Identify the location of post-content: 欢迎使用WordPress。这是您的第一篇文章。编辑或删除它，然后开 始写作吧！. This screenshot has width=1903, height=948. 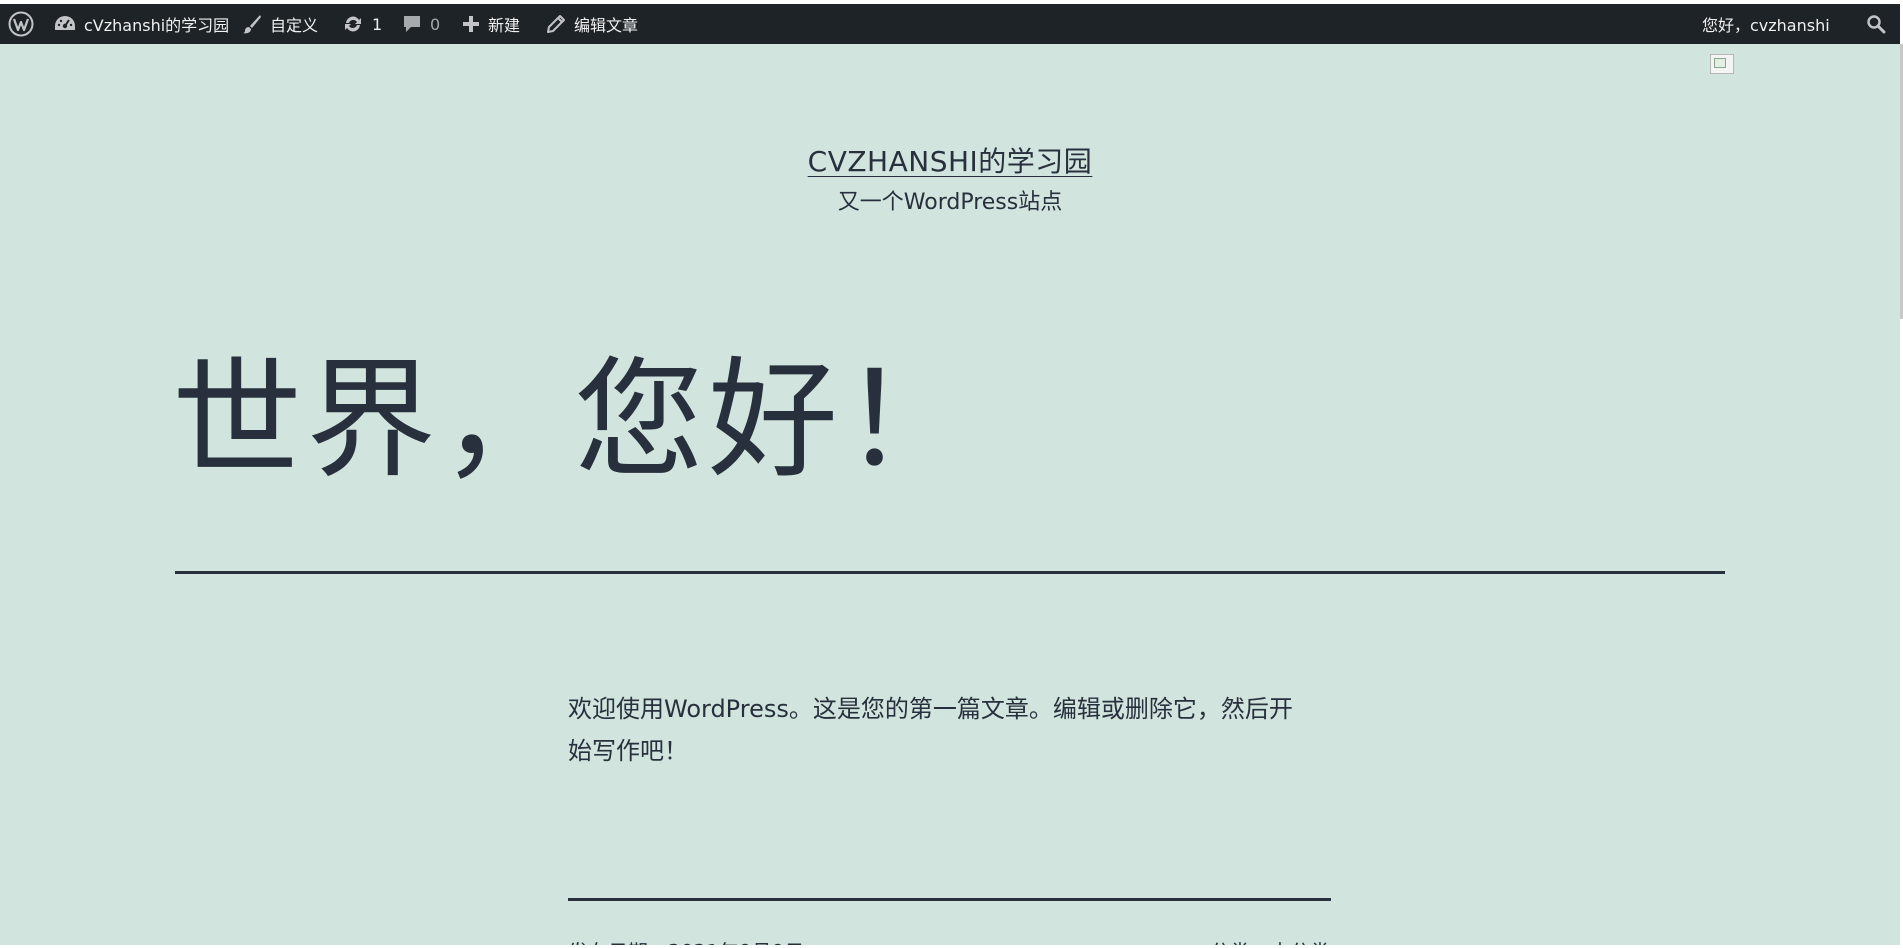
(953, 730).